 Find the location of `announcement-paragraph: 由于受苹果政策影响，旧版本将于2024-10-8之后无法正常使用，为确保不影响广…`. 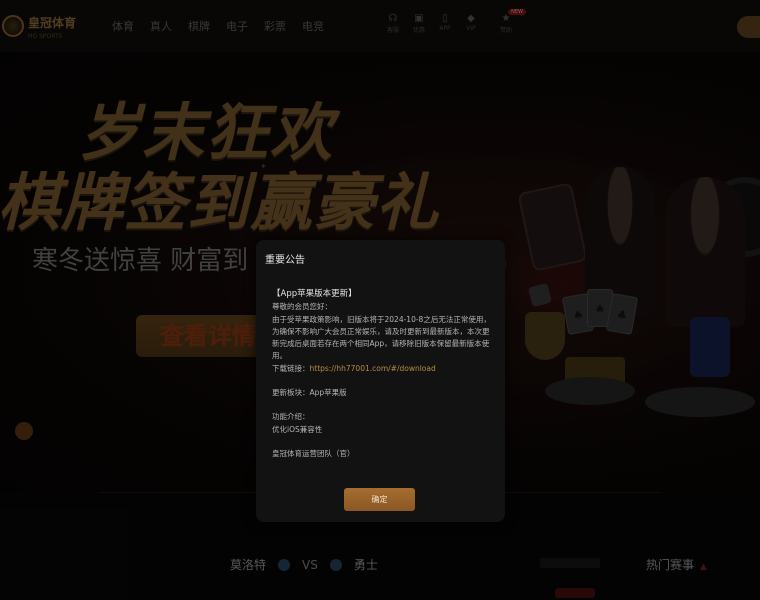

announcement-paragraph: 由于受苹果政策影响，旧版本将于2024-10-8之后无法正常使用，为确保不影响广… is located at coordinates (381, 337).